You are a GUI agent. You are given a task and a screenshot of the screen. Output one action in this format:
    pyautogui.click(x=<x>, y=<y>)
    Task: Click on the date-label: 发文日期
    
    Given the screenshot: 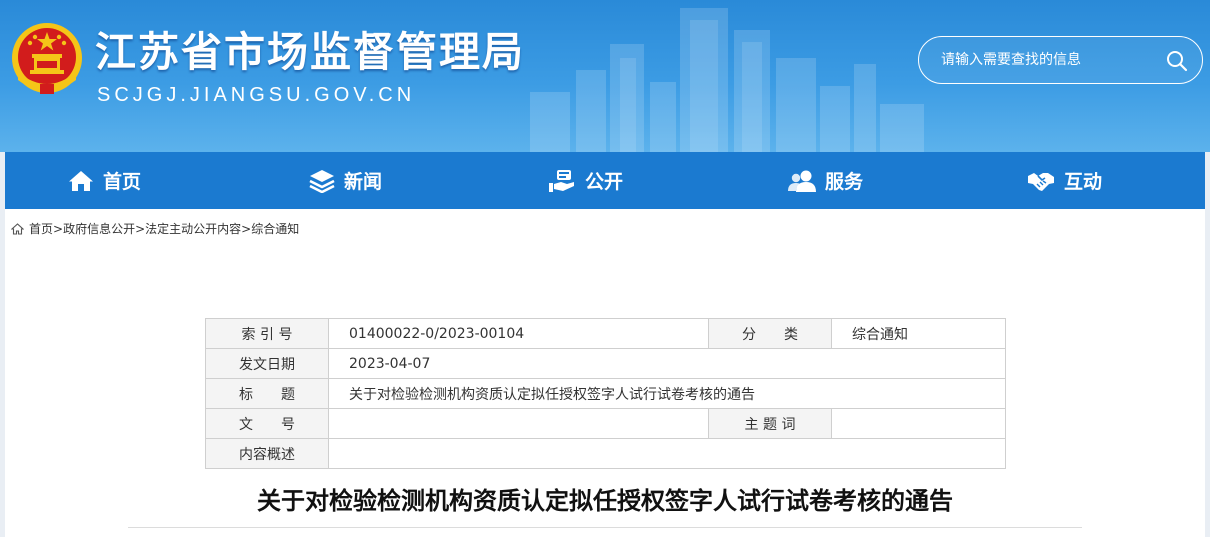 What is the action you would take?
    pyautogui.click(x=267, y=363)
    